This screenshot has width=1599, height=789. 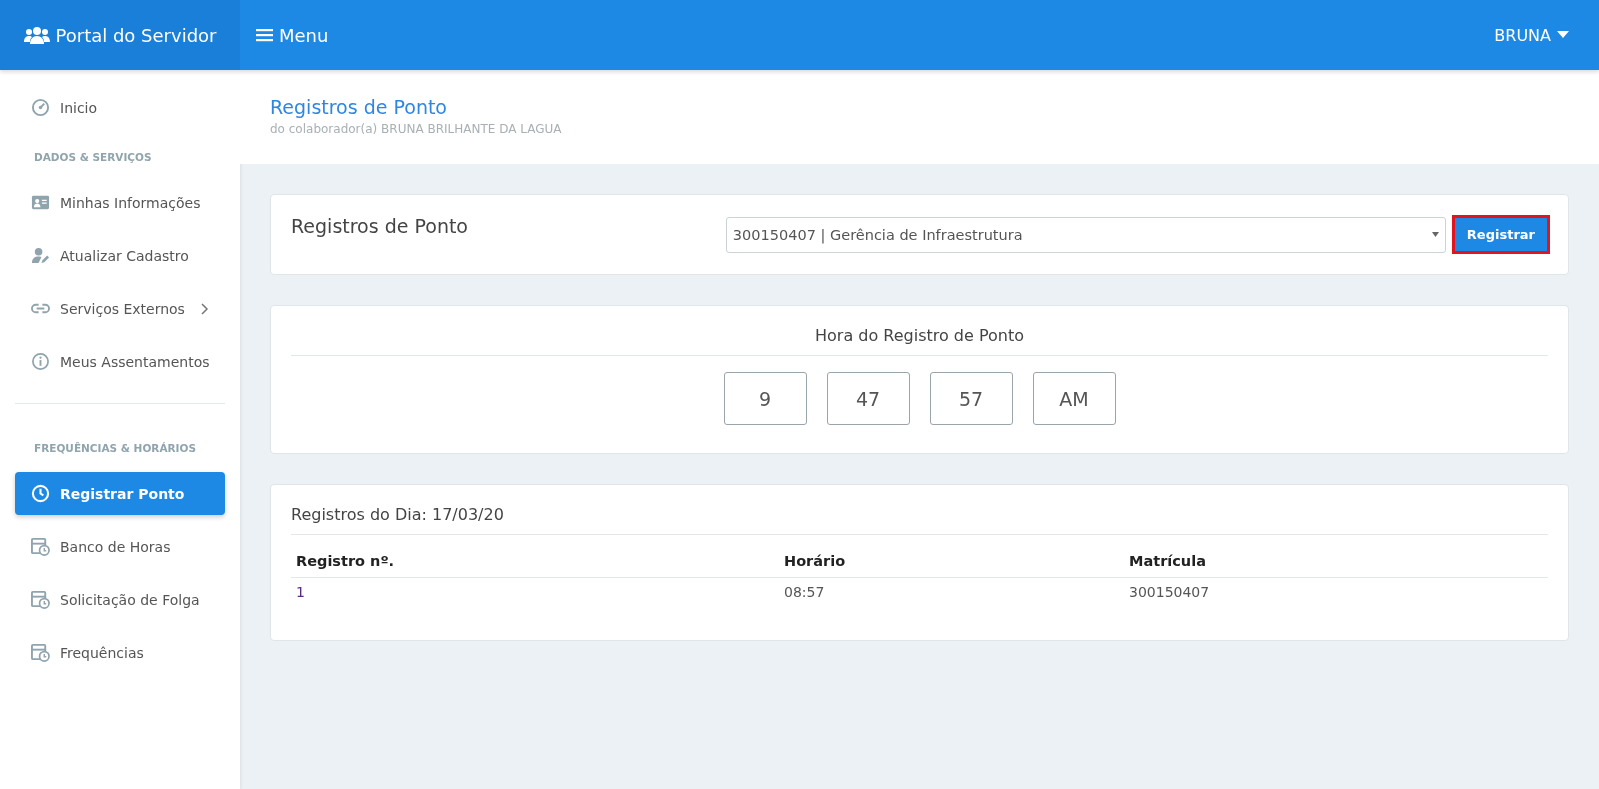 What do you see at coordinates (1336, 561) in the screenshot?
I see `column-header: Matrícula` at bounding box center [1336, 561].